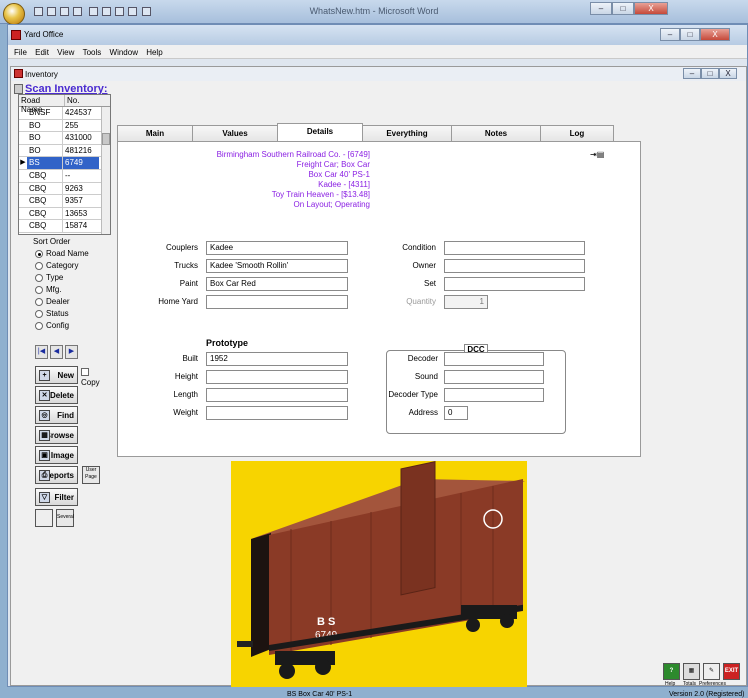  I want to click on forward-icon: ⇥, so click(593, 154).